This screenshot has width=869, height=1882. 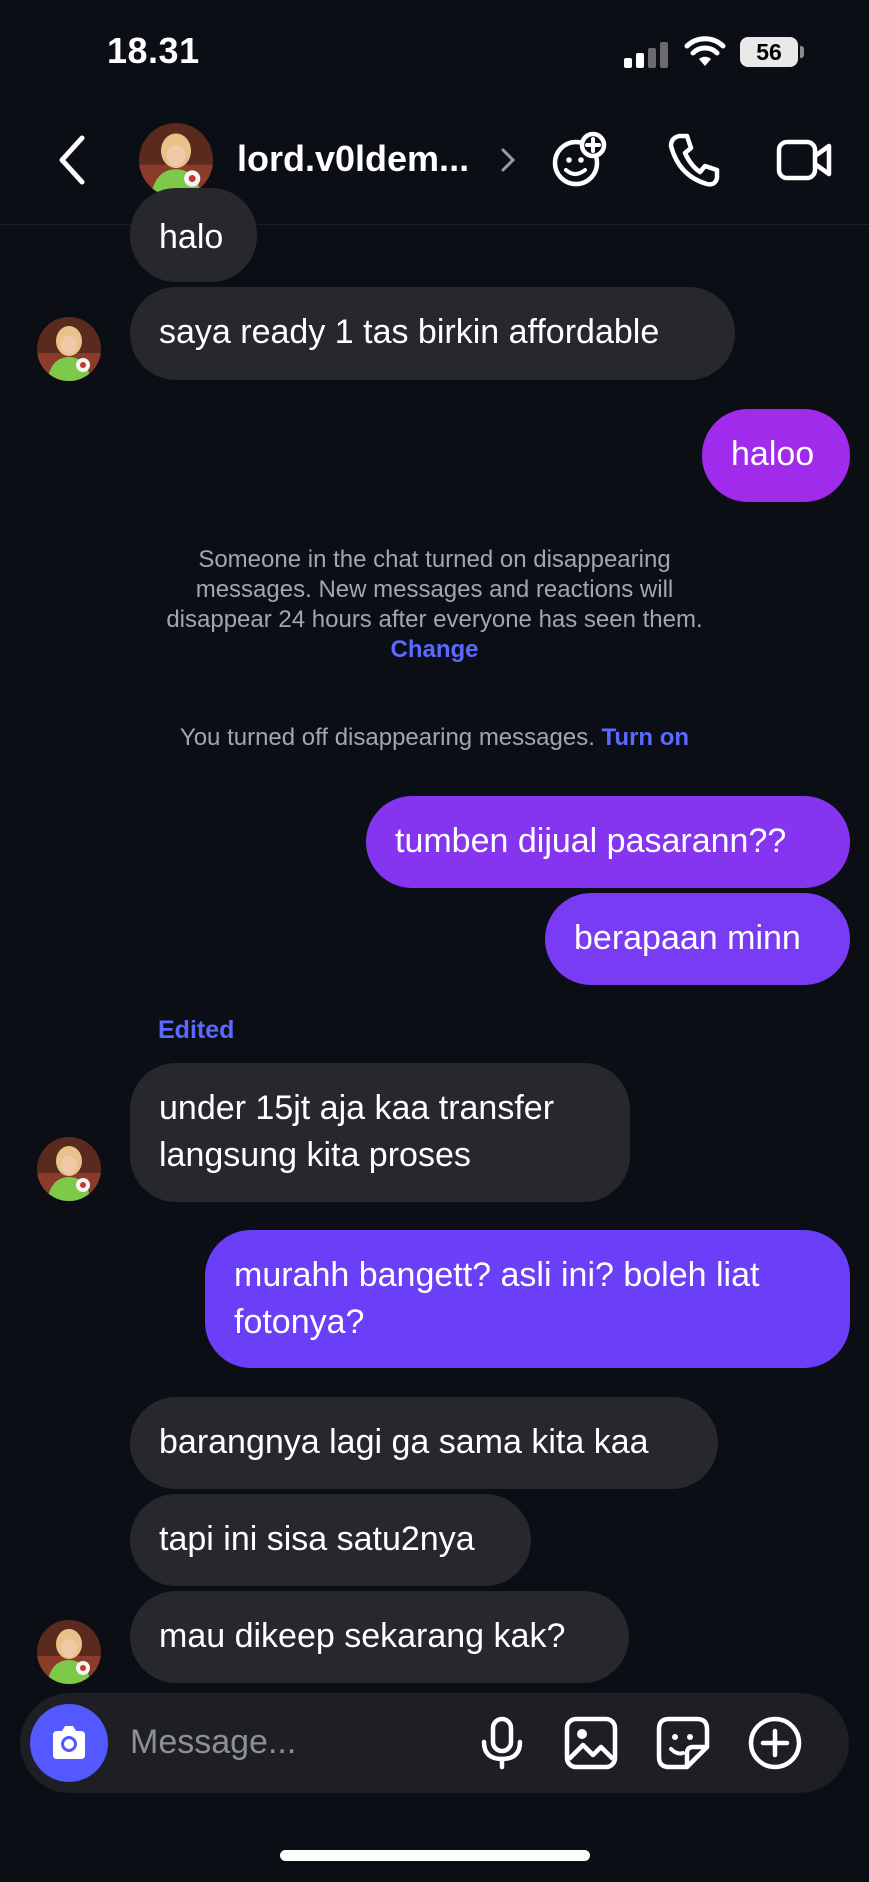 I want to click on chevron-right-icon, so click(x=508, y=160).